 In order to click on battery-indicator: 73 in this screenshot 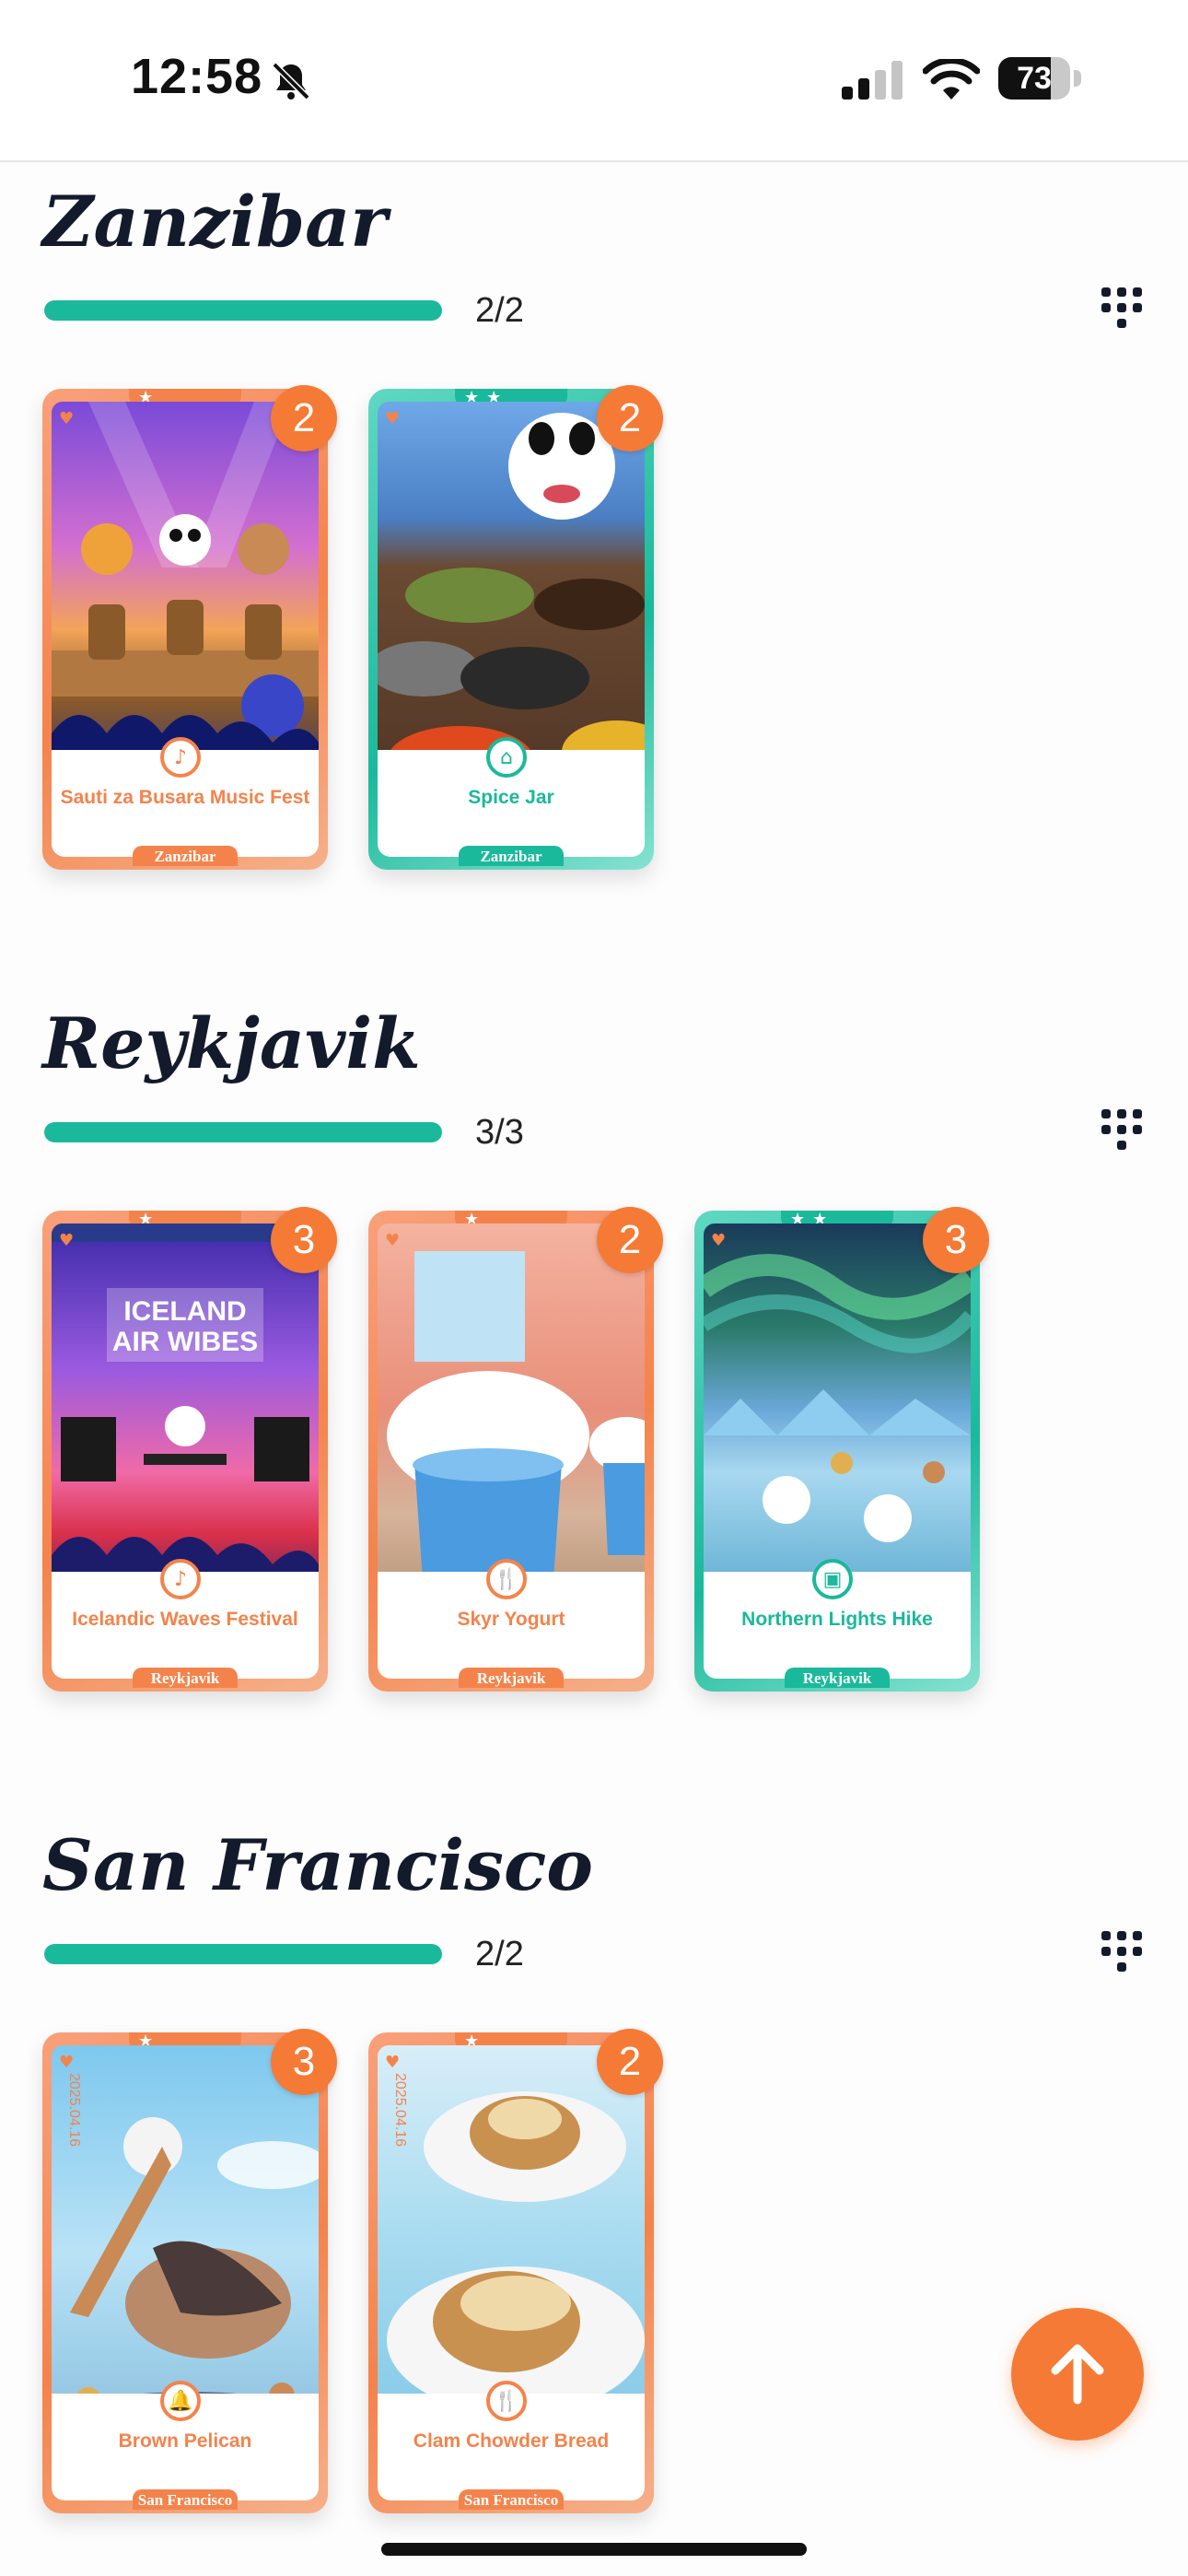, I will do `click(1039, 78)`.